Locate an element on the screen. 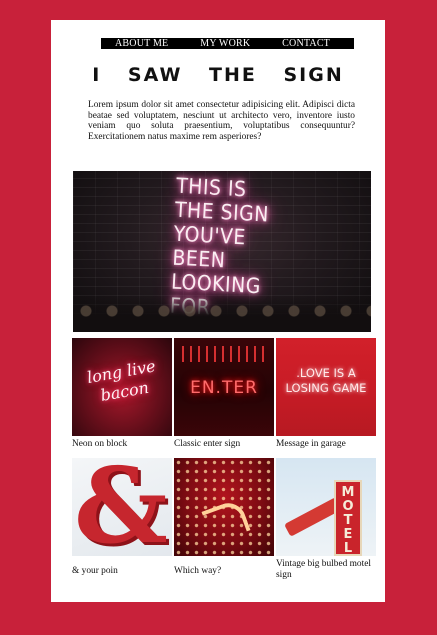 This screenshot has width=437, height=635. gallery-item: .LOVE IS A LOSING GAME Message in garage is located at coordinates (326, 394).